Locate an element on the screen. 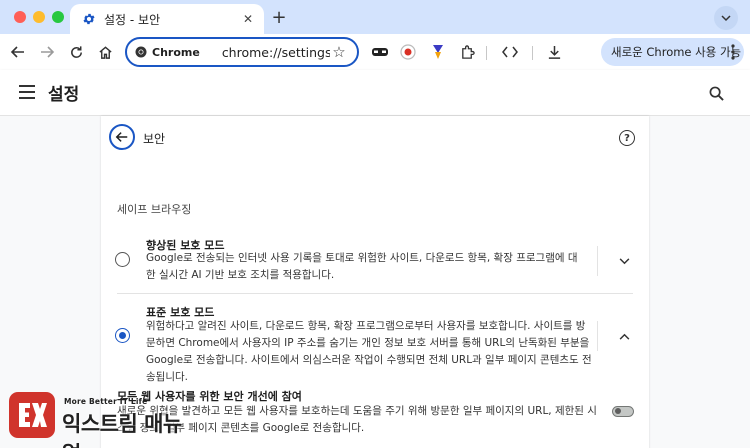 The image size is (750, 448). devtools-code-icon is located at coordinates (510, 52).